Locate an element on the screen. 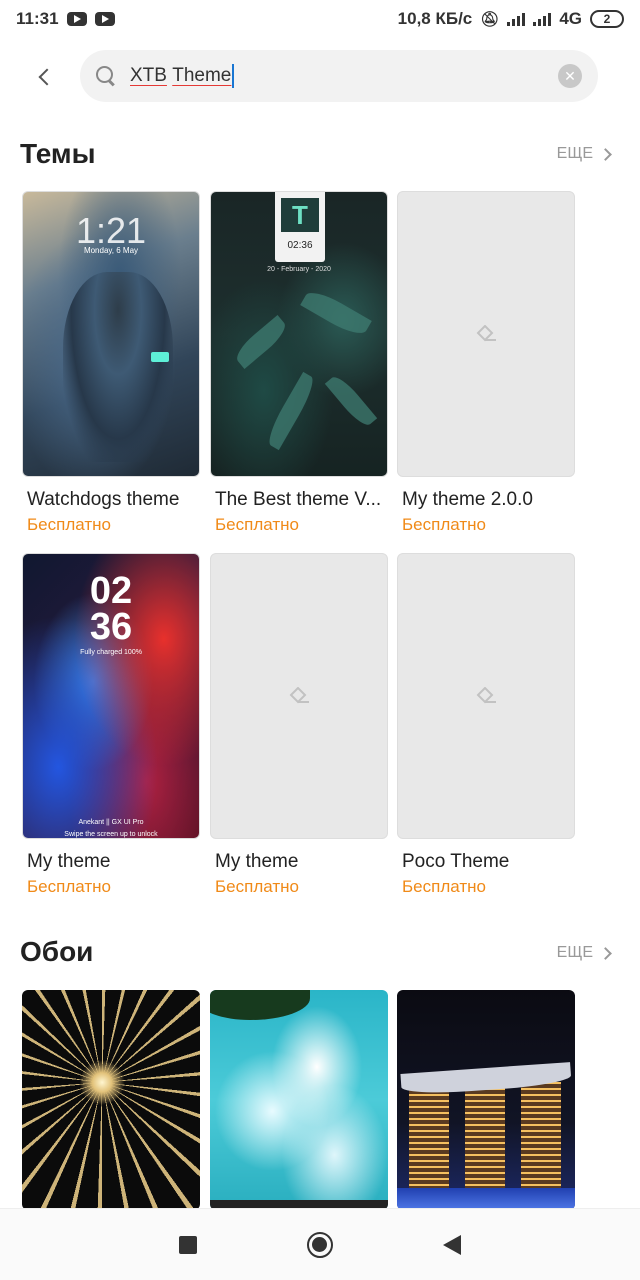  theme-card: My theme Бесплатно is located at coordinates (299, 725).